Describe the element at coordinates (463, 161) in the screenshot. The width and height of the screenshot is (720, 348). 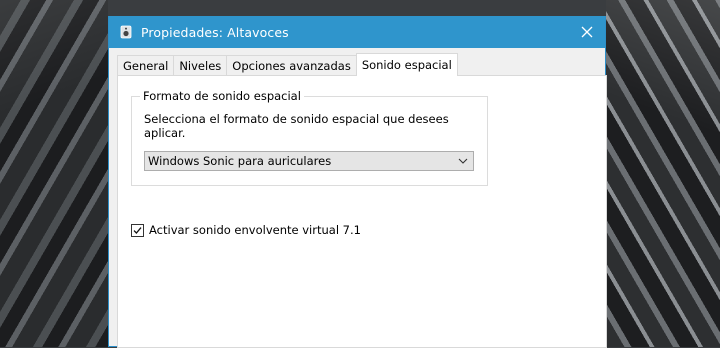
I see `chevron-down-icon` at that location.